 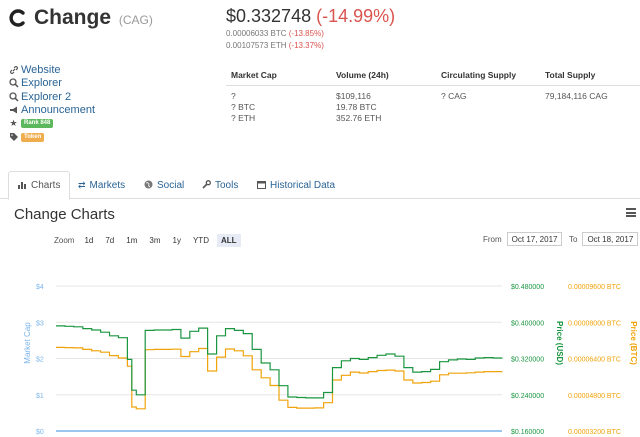 I want to click on link-icon, so click(x=13, y=69).